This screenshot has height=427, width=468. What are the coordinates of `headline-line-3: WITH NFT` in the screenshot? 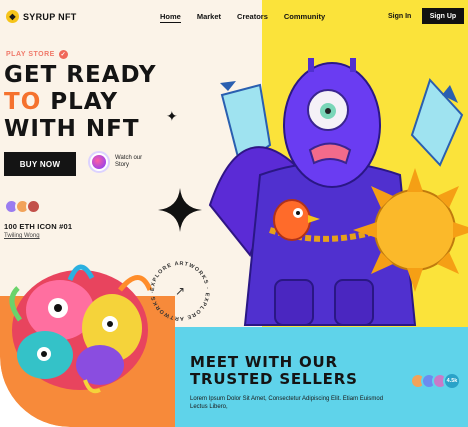 It's located at (72, 129).